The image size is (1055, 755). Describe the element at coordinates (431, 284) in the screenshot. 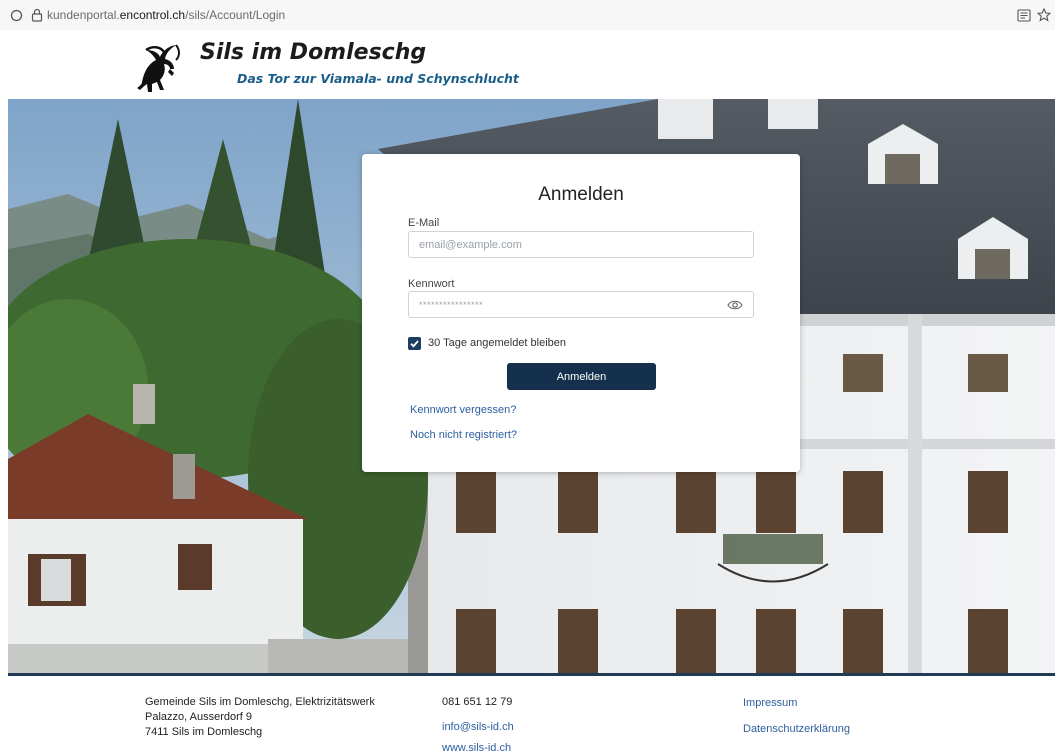

I see `password-label: Kennwort` at that location.